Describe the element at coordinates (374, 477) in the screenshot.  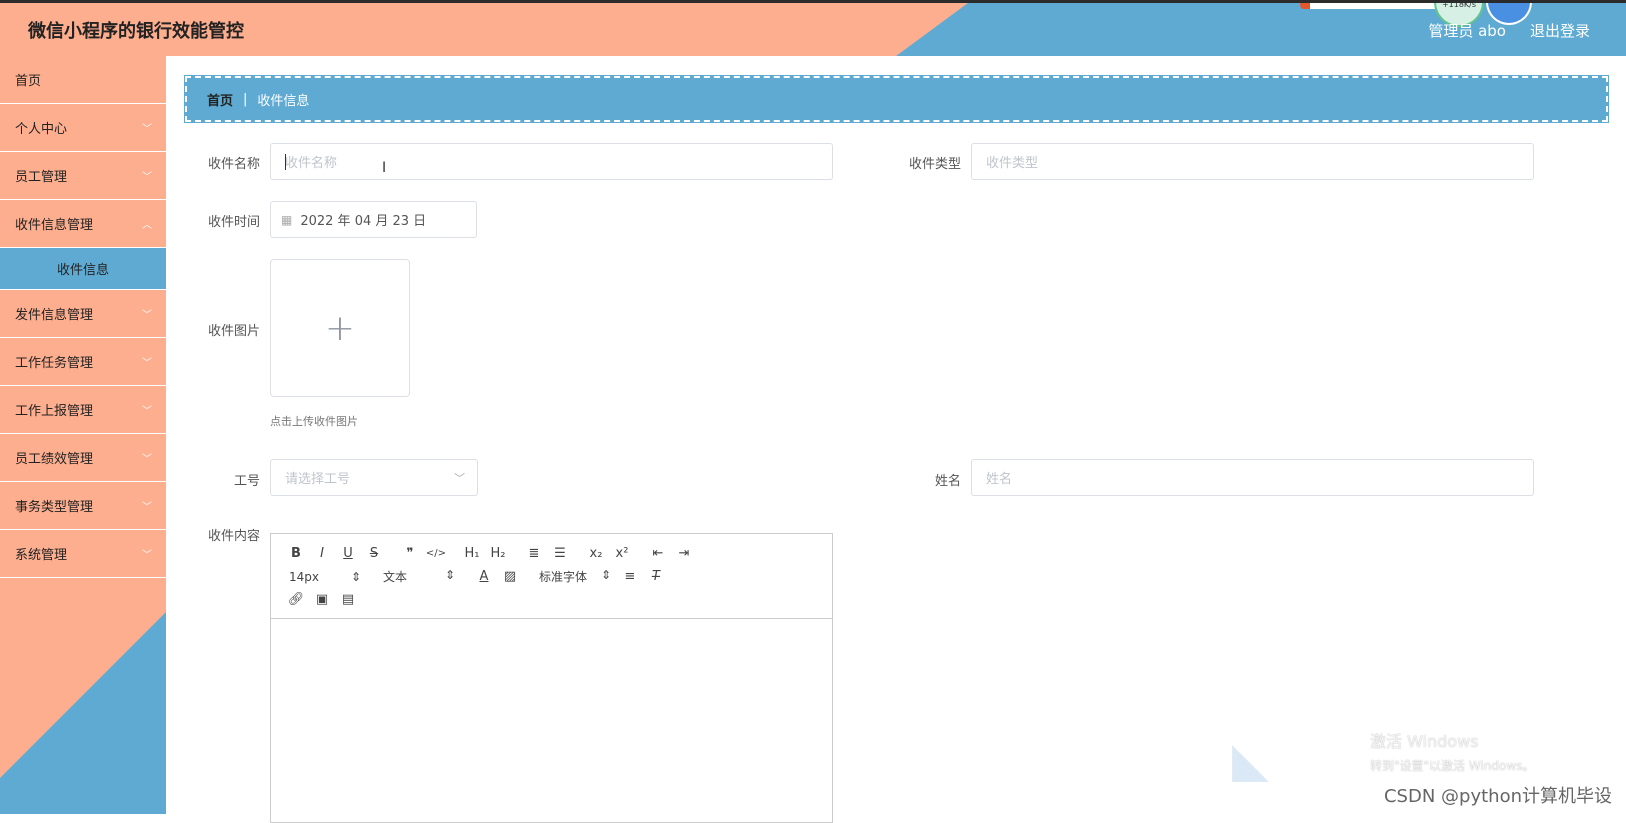
I see `job-no-select: 请选择工号 ﹀` at that location.